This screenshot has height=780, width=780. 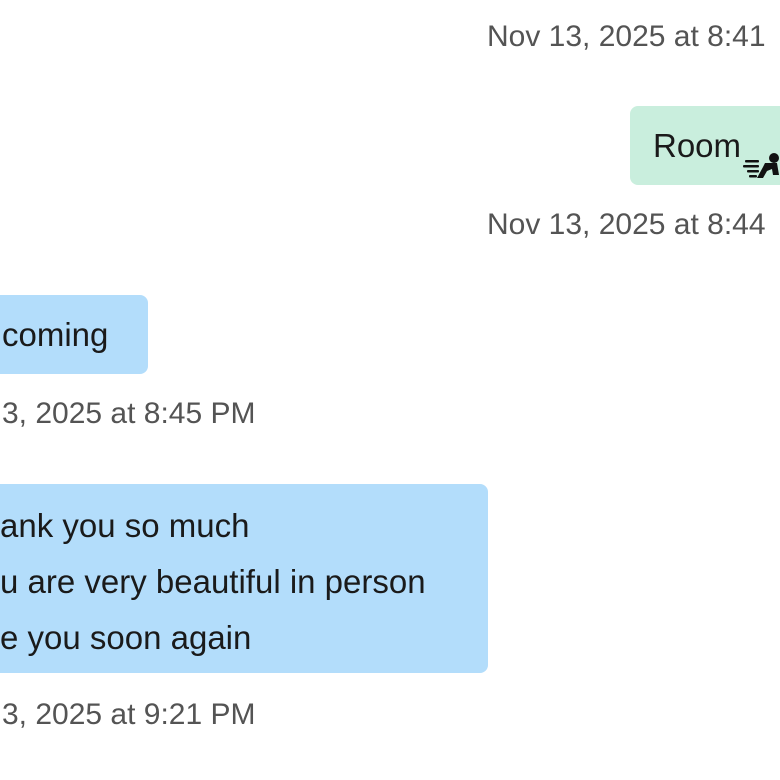 What do you see at coordinates (55, 334) in the screenshot?
I see `message-text: coming` at bounding box center [55, 334].